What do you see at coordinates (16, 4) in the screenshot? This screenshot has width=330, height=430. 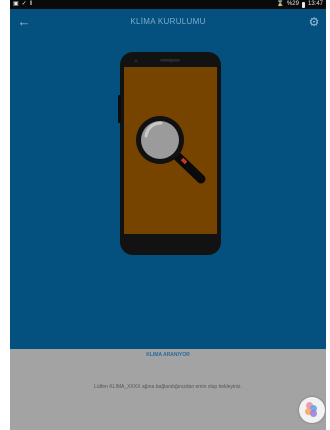 I see `gallery-icon: ▣` at bounding box center [16, 4].